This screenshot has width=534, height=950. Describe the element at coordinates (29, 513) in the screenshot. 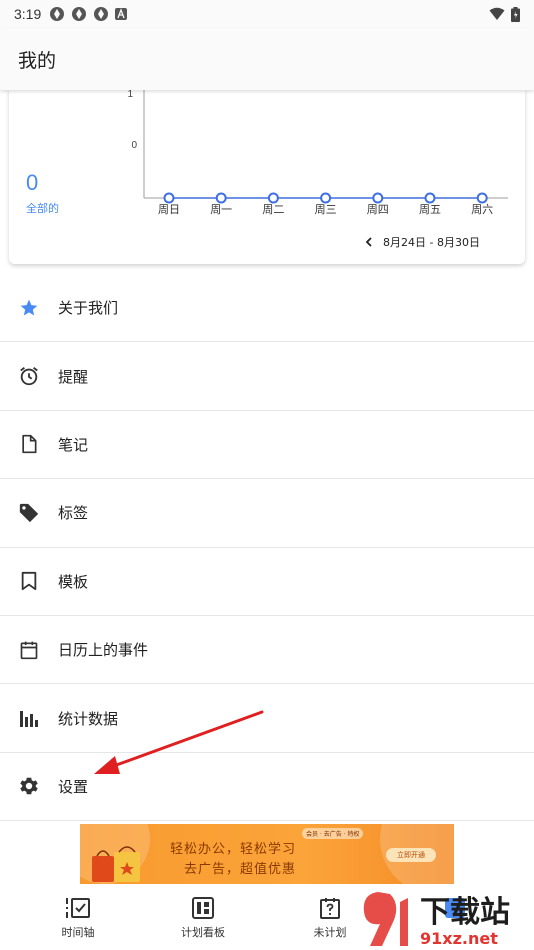

I see `tag-icon` at that location.